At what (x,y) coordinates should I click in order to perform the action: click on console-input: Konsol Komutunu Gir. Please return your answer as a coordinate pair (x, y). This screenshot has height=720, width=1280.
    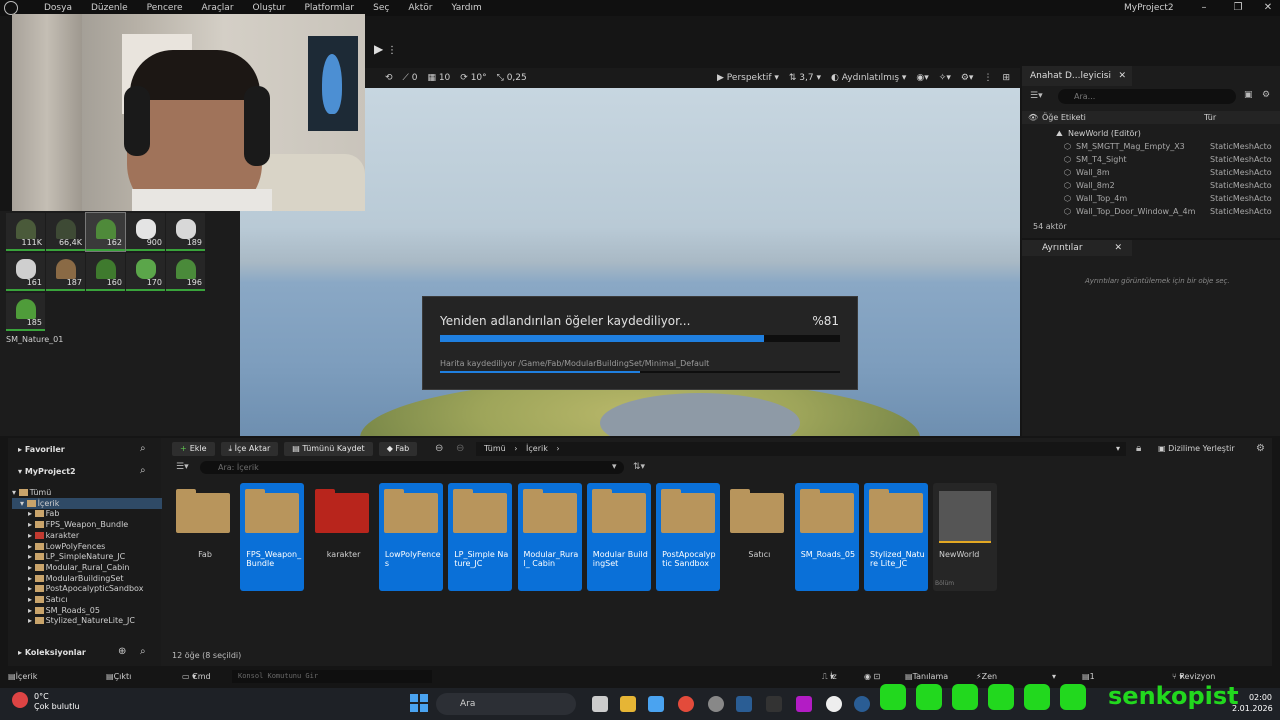
    Looking at the image, I should click on (332, 676).